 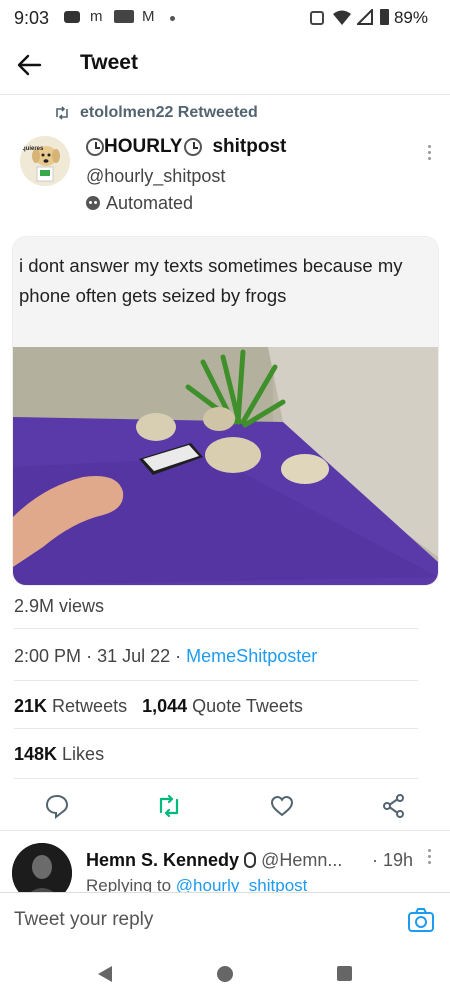 I want to click on author-name: HOURLY shitpost, so click(x=186, y=147).